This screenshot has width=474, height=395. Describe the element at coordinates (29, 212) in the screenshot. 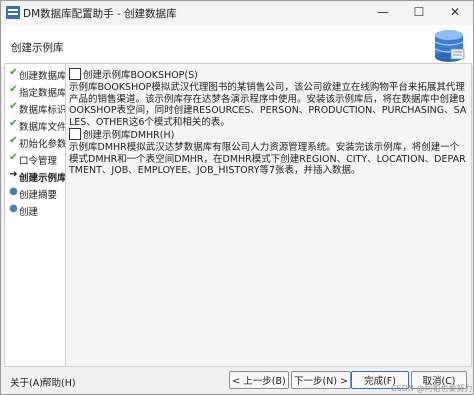

I see `sidebar-item-label: 创建` at that location.